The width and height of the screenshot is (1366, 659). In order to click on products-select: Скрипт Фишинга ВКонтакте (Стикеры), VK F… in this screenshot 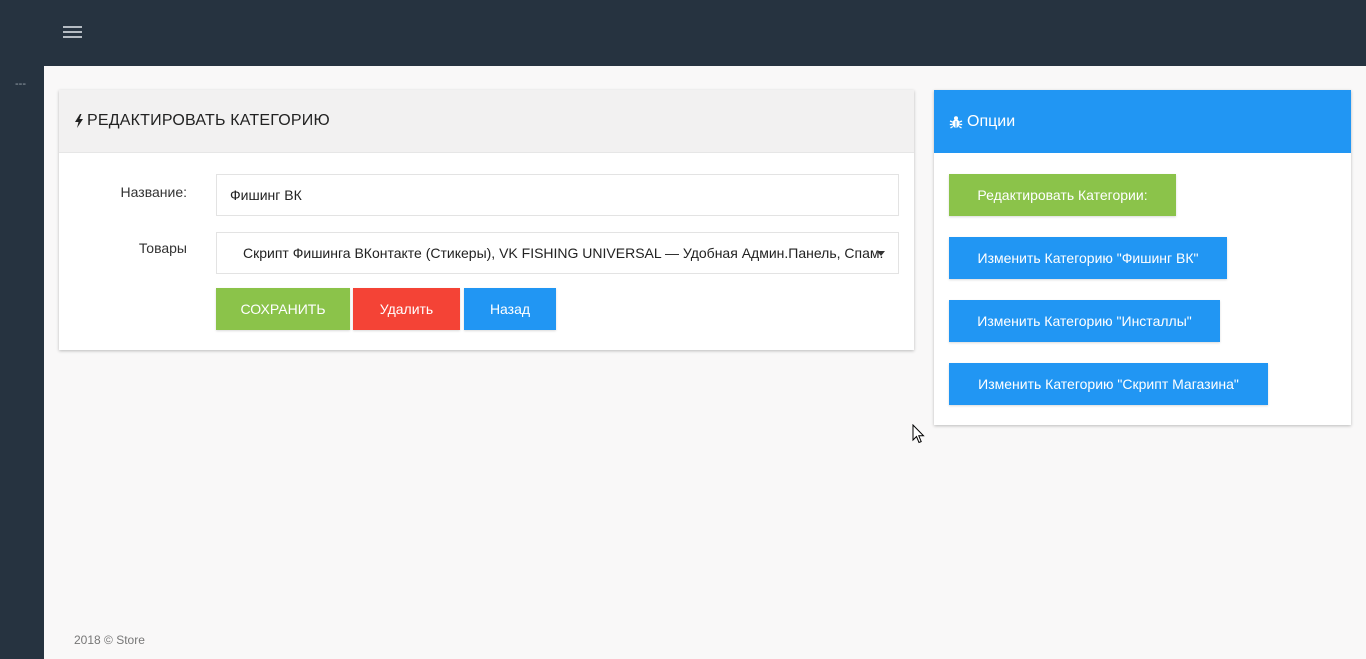, I will do `click(557, 253)`.